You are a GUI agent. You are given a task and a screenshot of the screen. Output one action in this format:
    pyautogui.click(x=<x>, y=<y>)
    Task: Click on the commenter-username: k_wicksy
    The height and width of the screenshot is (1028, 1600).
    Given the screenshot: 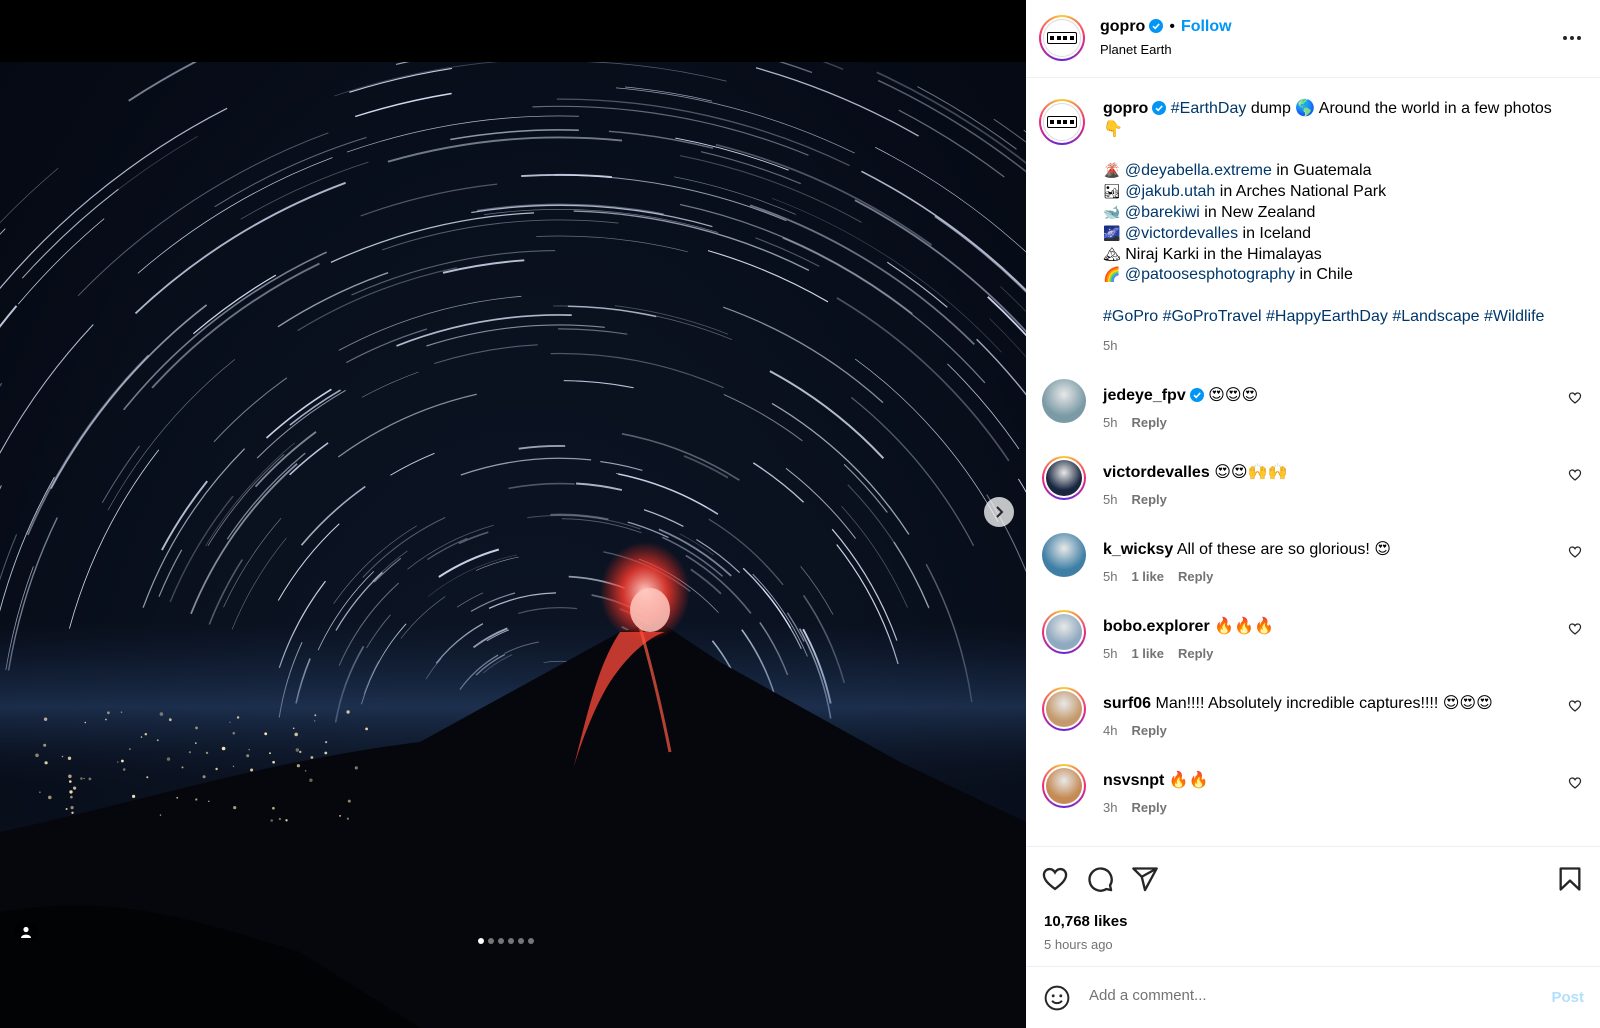 What is the action you would take?
    pyautogui.click(x=1138, y=549)
    